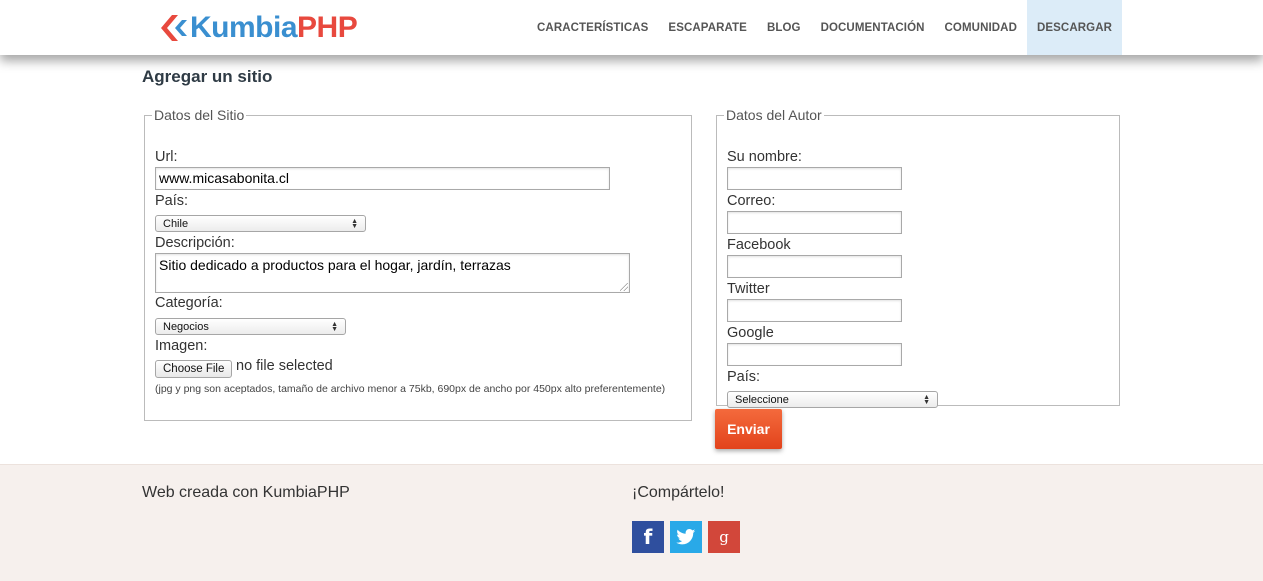 The height and width of the screenshot is (581, 1263). What do you see at coordinates (707, 27) in the screenshot?
I see `nav-escaparate: ESCAPARATE` at bounding box center [707, 27].